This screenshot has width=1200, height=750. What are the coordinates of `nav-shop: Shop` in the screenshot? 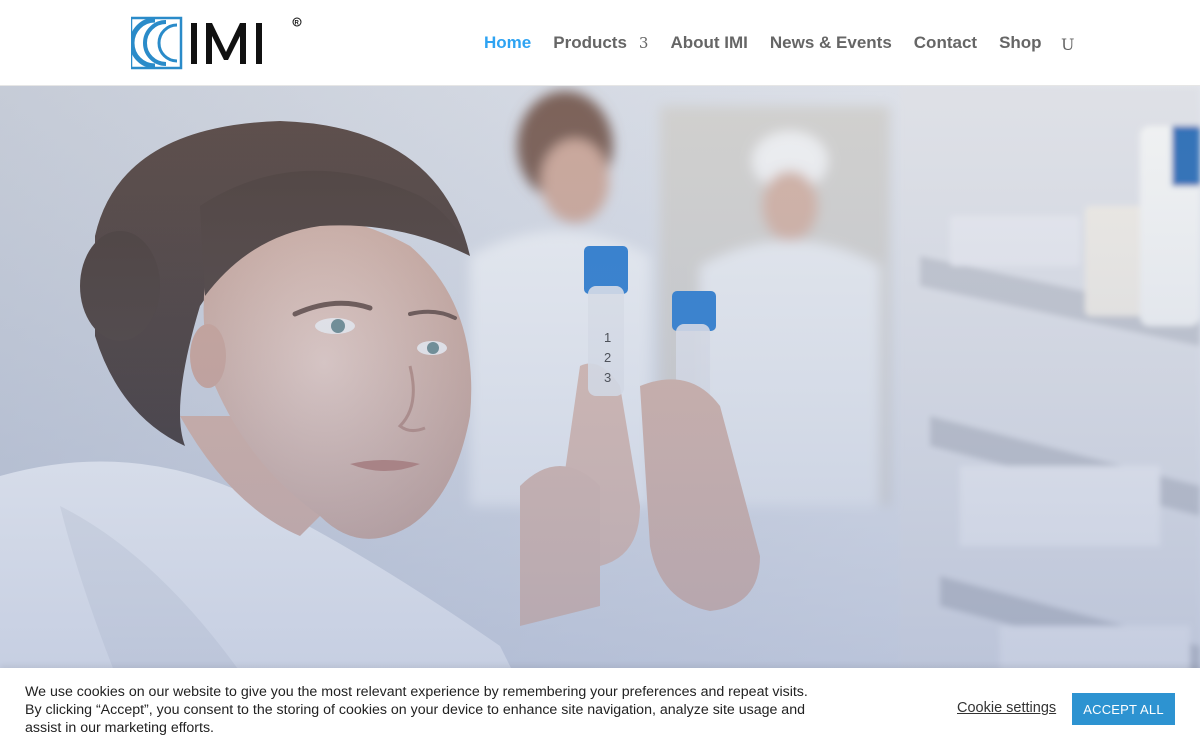 It's located at (1020, 43).